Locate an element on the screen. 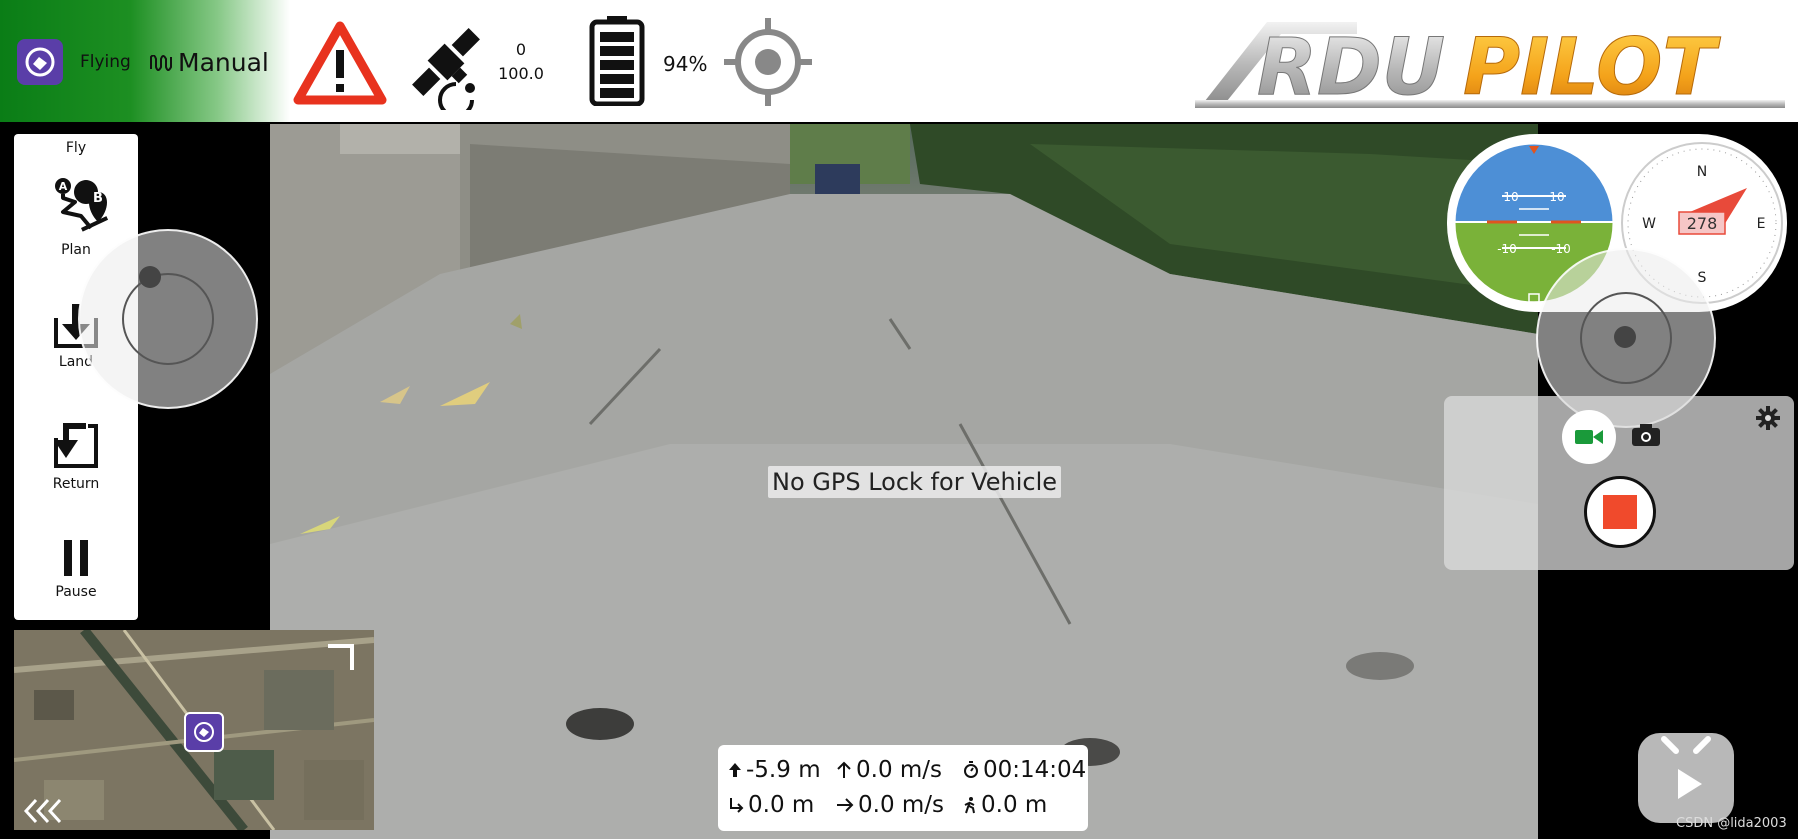 This screenshot has height=839, width=1798. compass-east: E is located at coordinates (1761, 224).